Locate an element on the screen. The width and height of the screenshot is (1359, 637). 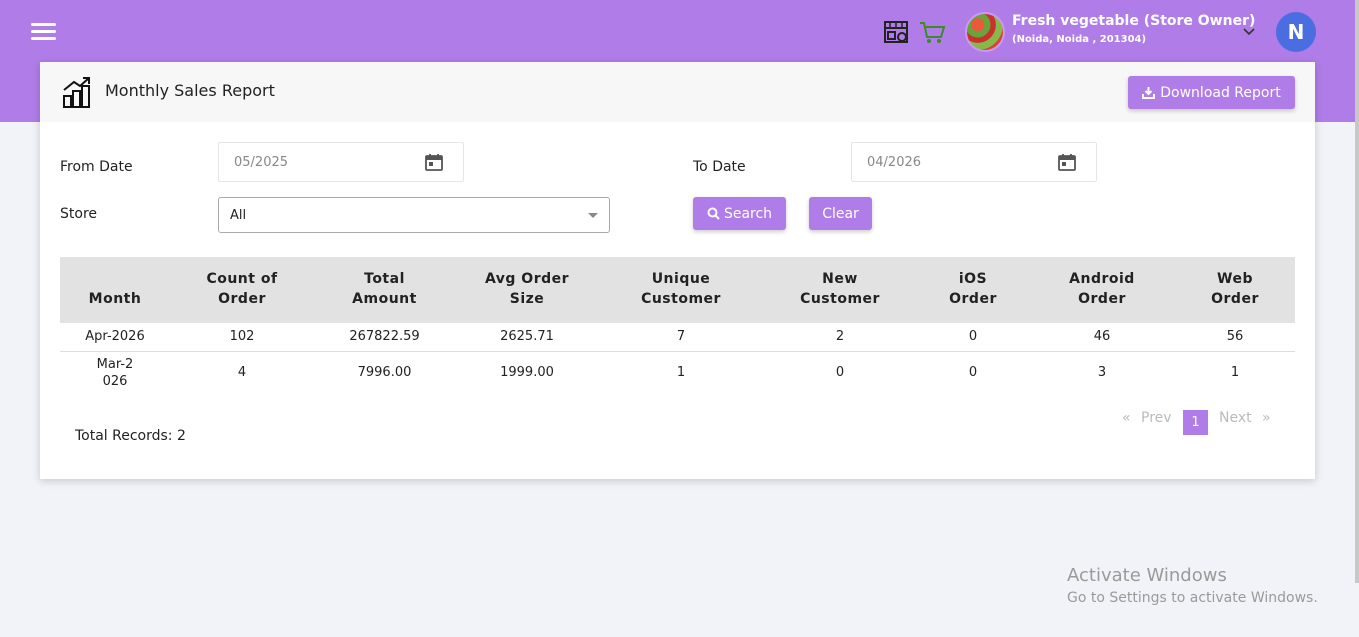
scrollbar is located at coordinates (1357, 291).